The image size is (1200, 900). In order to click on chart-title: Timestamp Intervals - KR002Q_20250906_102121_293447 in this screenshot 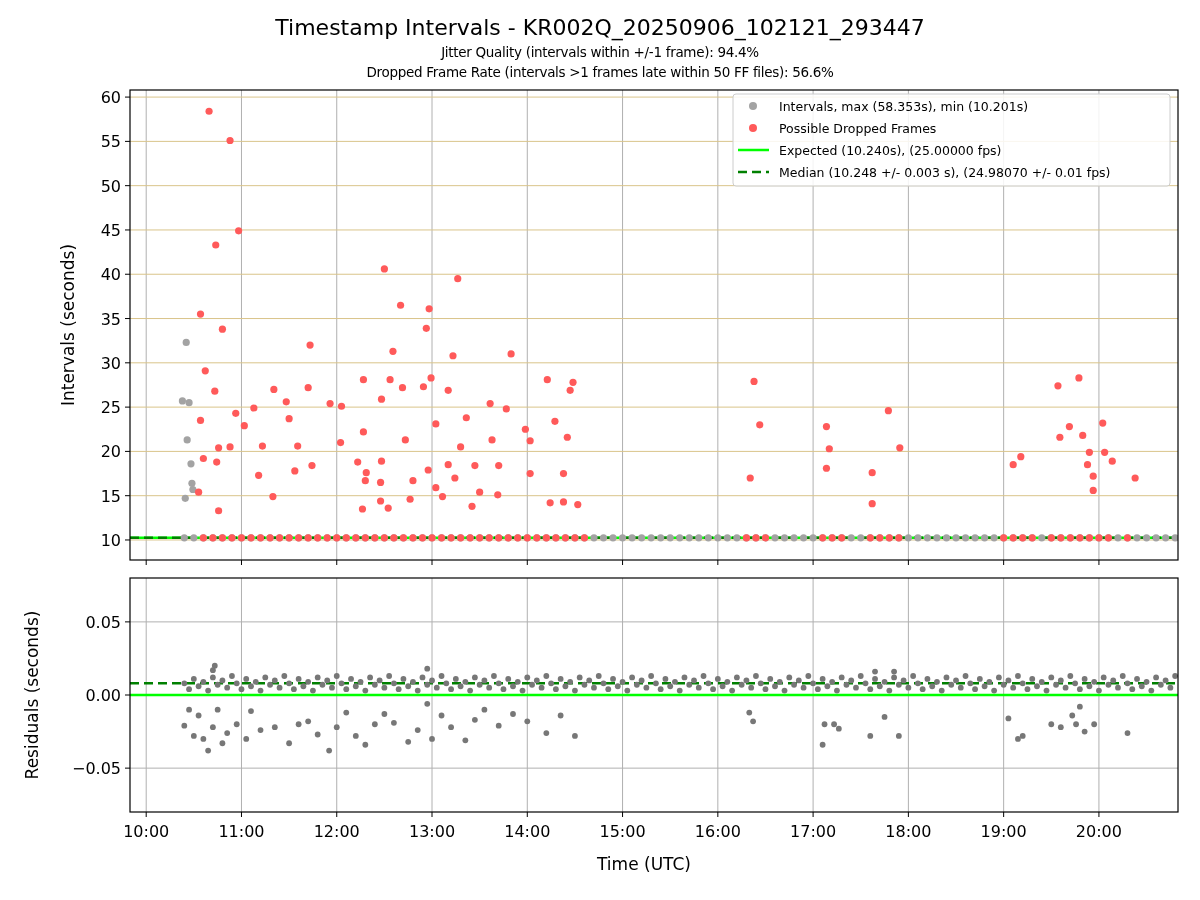, I will do `click(600, 28)`.